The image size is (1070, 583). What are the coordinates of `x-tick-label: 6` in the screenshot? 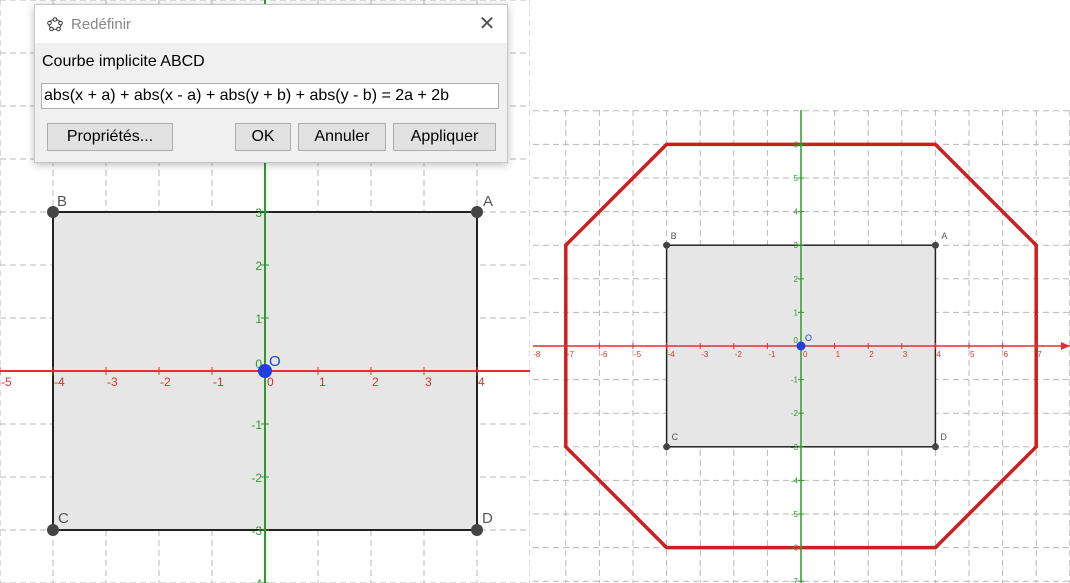 It's located at (1006, 354).